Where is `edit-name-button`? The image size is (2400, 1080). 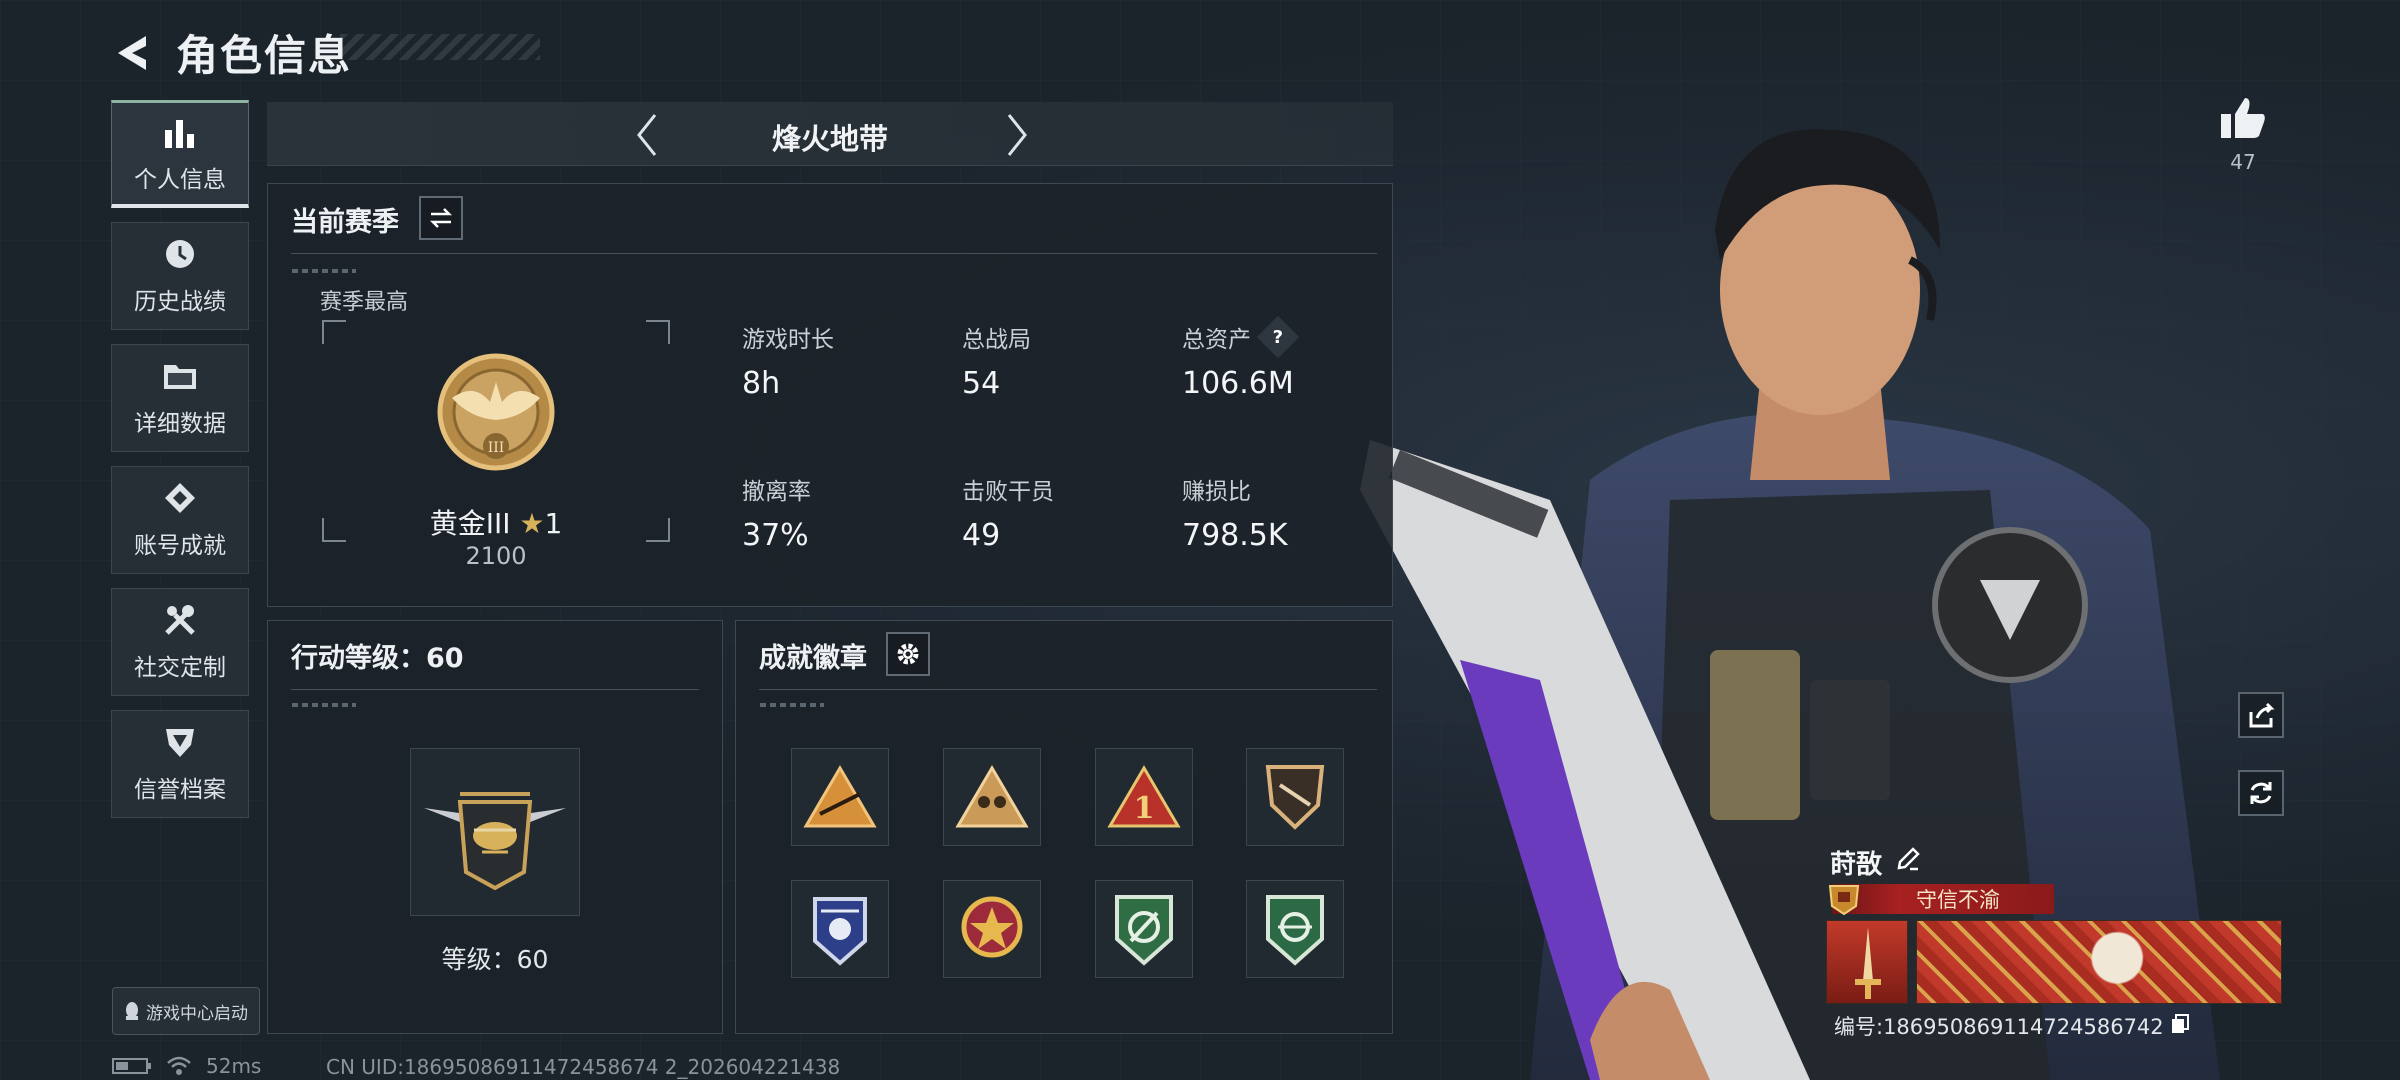 edit-name-button is located at coordinates (1908, 862).